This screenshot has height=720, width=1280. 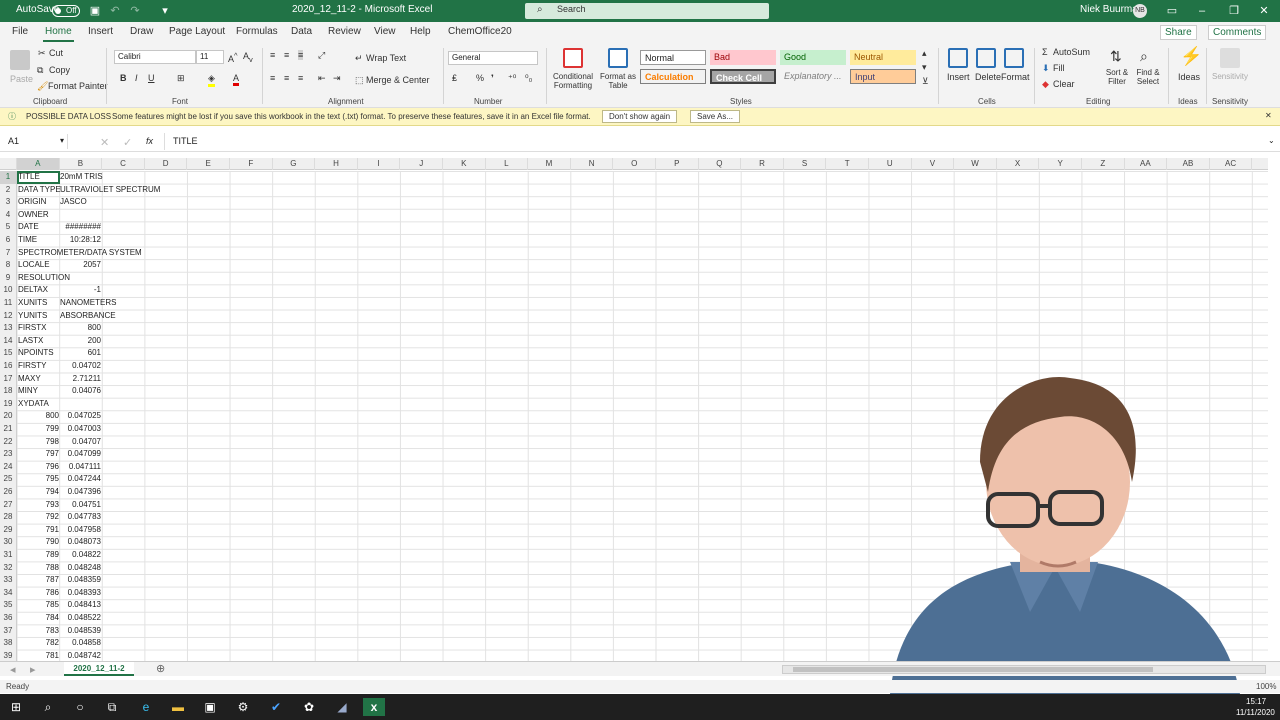 What do you see at coordinates (8, 505) in the screenshot?
I see `row-header: 27` at bounding box center [8, 505].